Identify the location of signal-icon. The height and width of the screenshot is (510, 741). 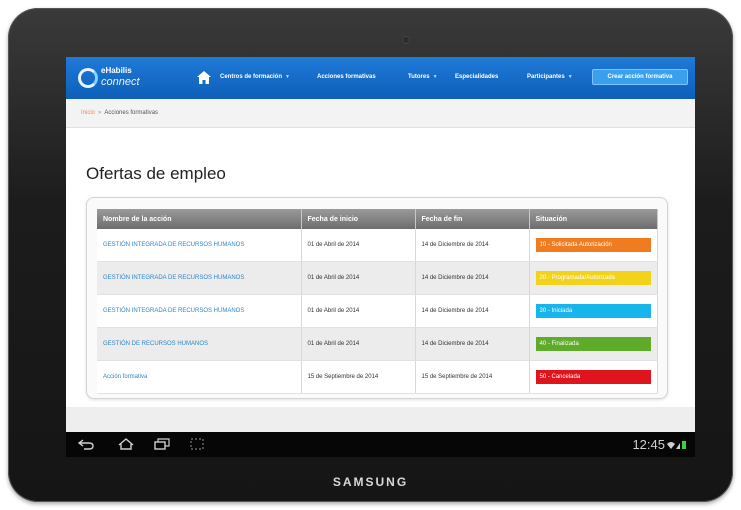
(678, 446).